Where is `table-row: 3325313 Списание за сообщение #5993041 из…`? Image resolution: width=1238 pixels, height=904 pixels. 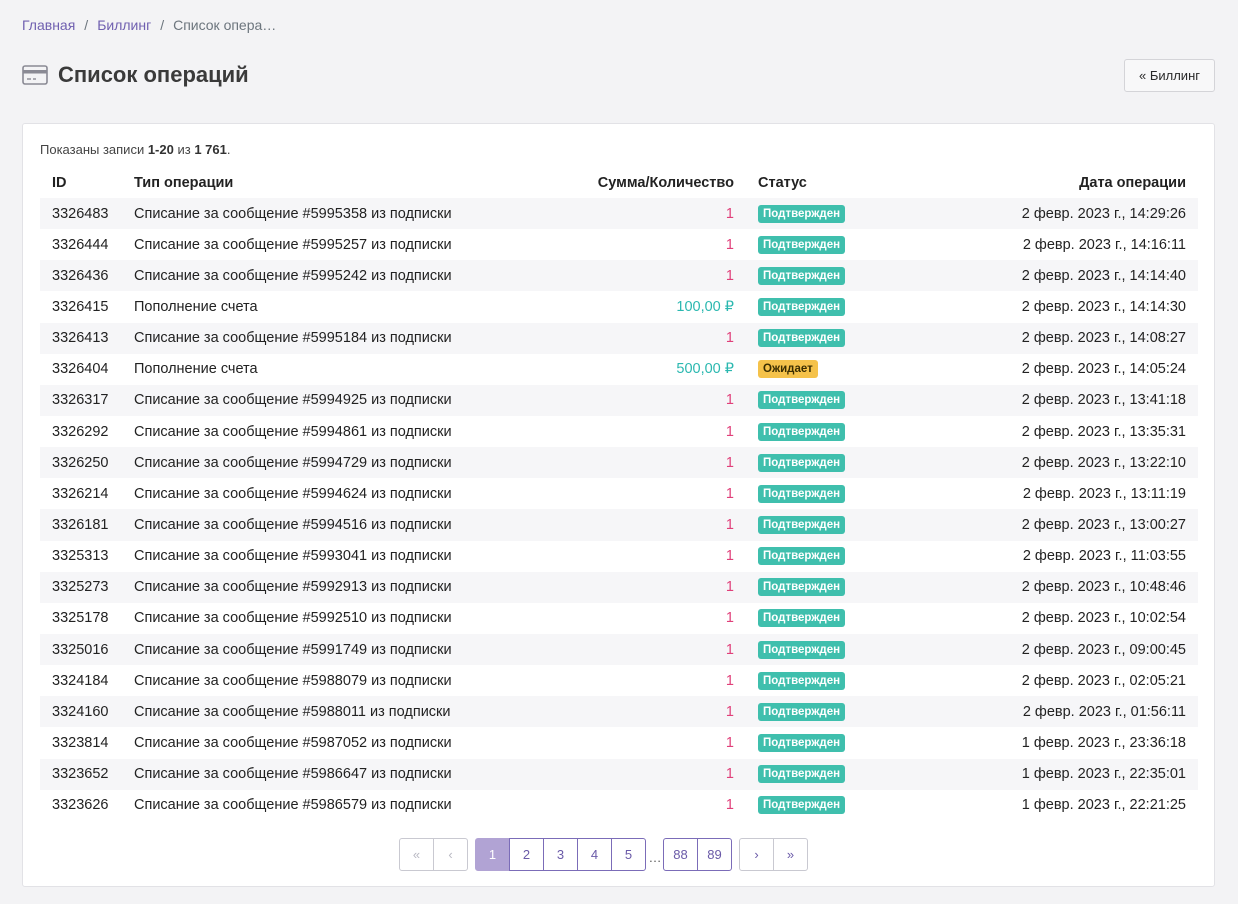 table-row: 3325313 Списание за сообщение #5993041 из… is located at coordinates (619, 556).